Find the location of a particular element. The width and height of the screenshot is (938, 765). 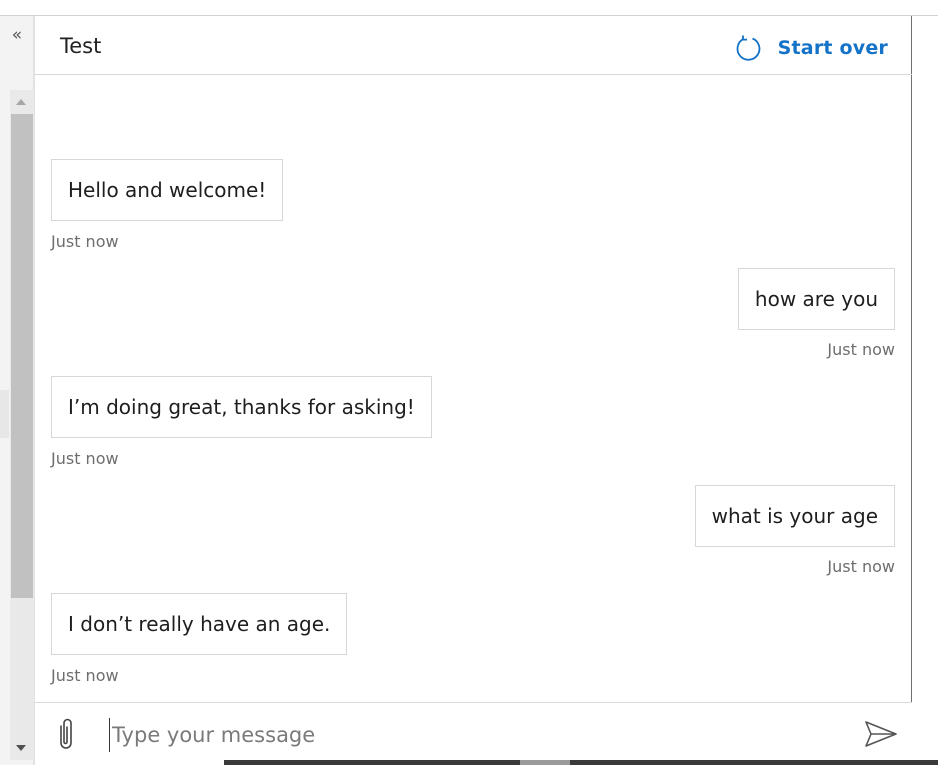

chat-header: Test Start over is located at coordinates (473, 45).